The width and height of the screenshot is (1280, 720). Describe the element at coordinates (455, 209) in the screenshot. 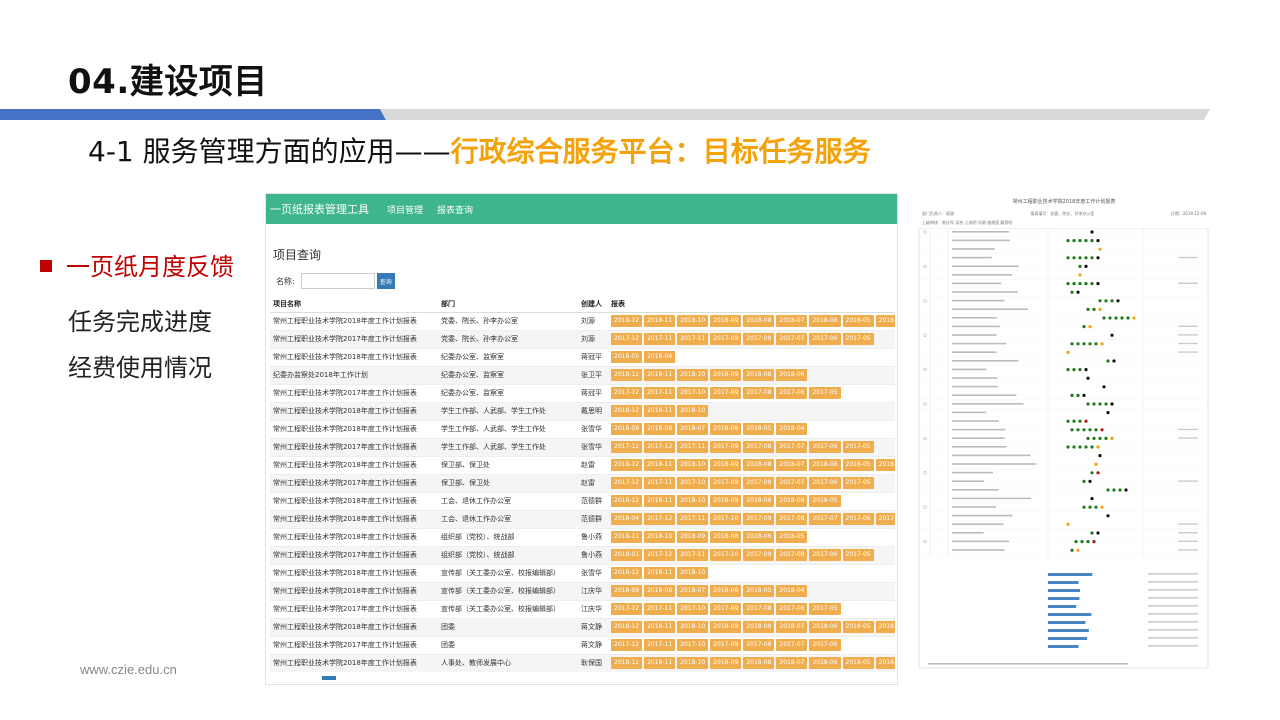

I see `nav-report-query: 报表查询` at that location.